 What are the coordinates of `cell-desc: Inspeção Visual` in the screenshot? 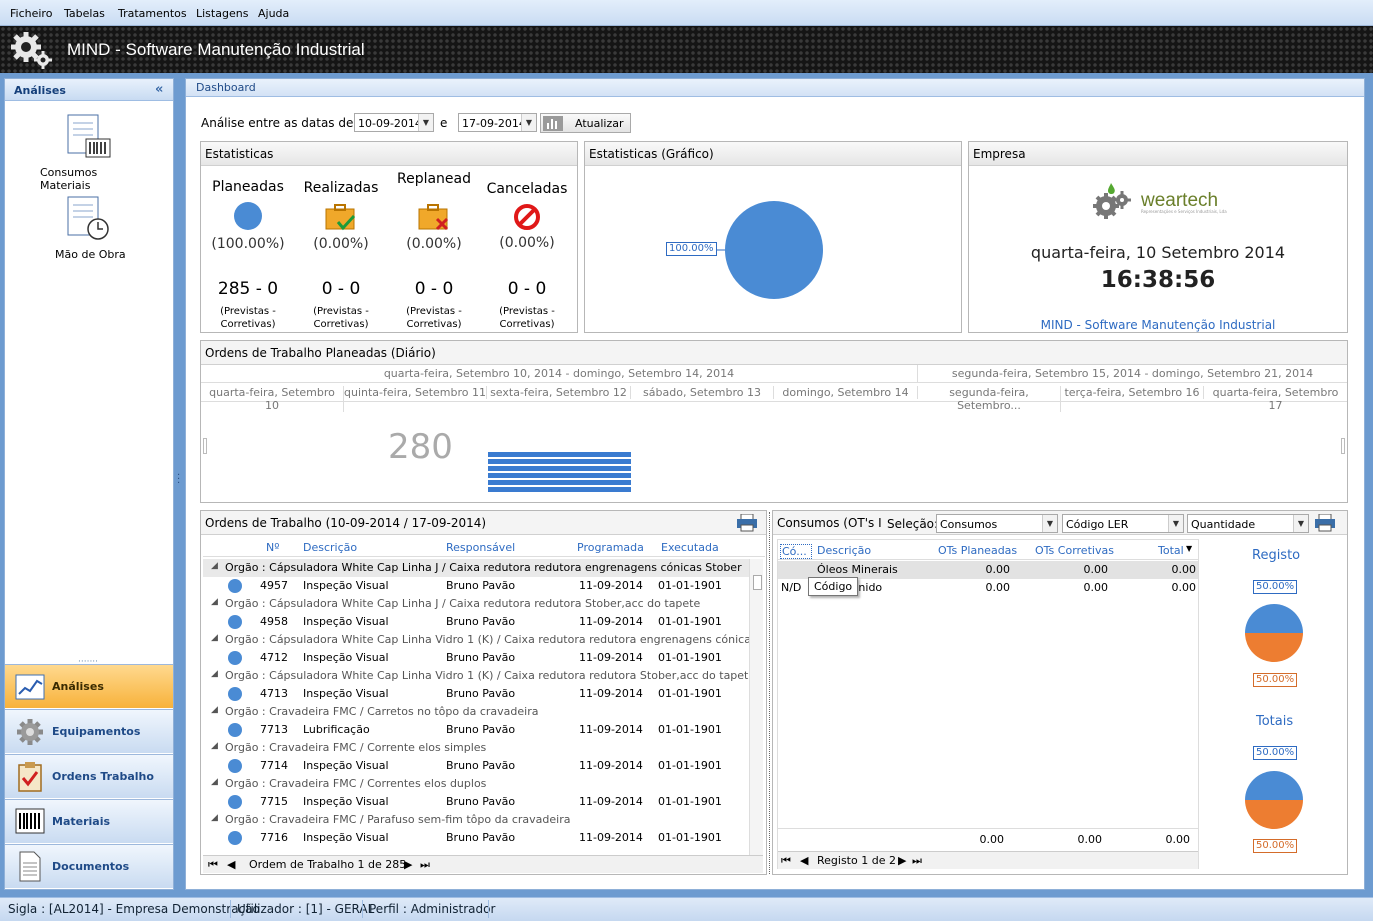 It's located at (346, 621).